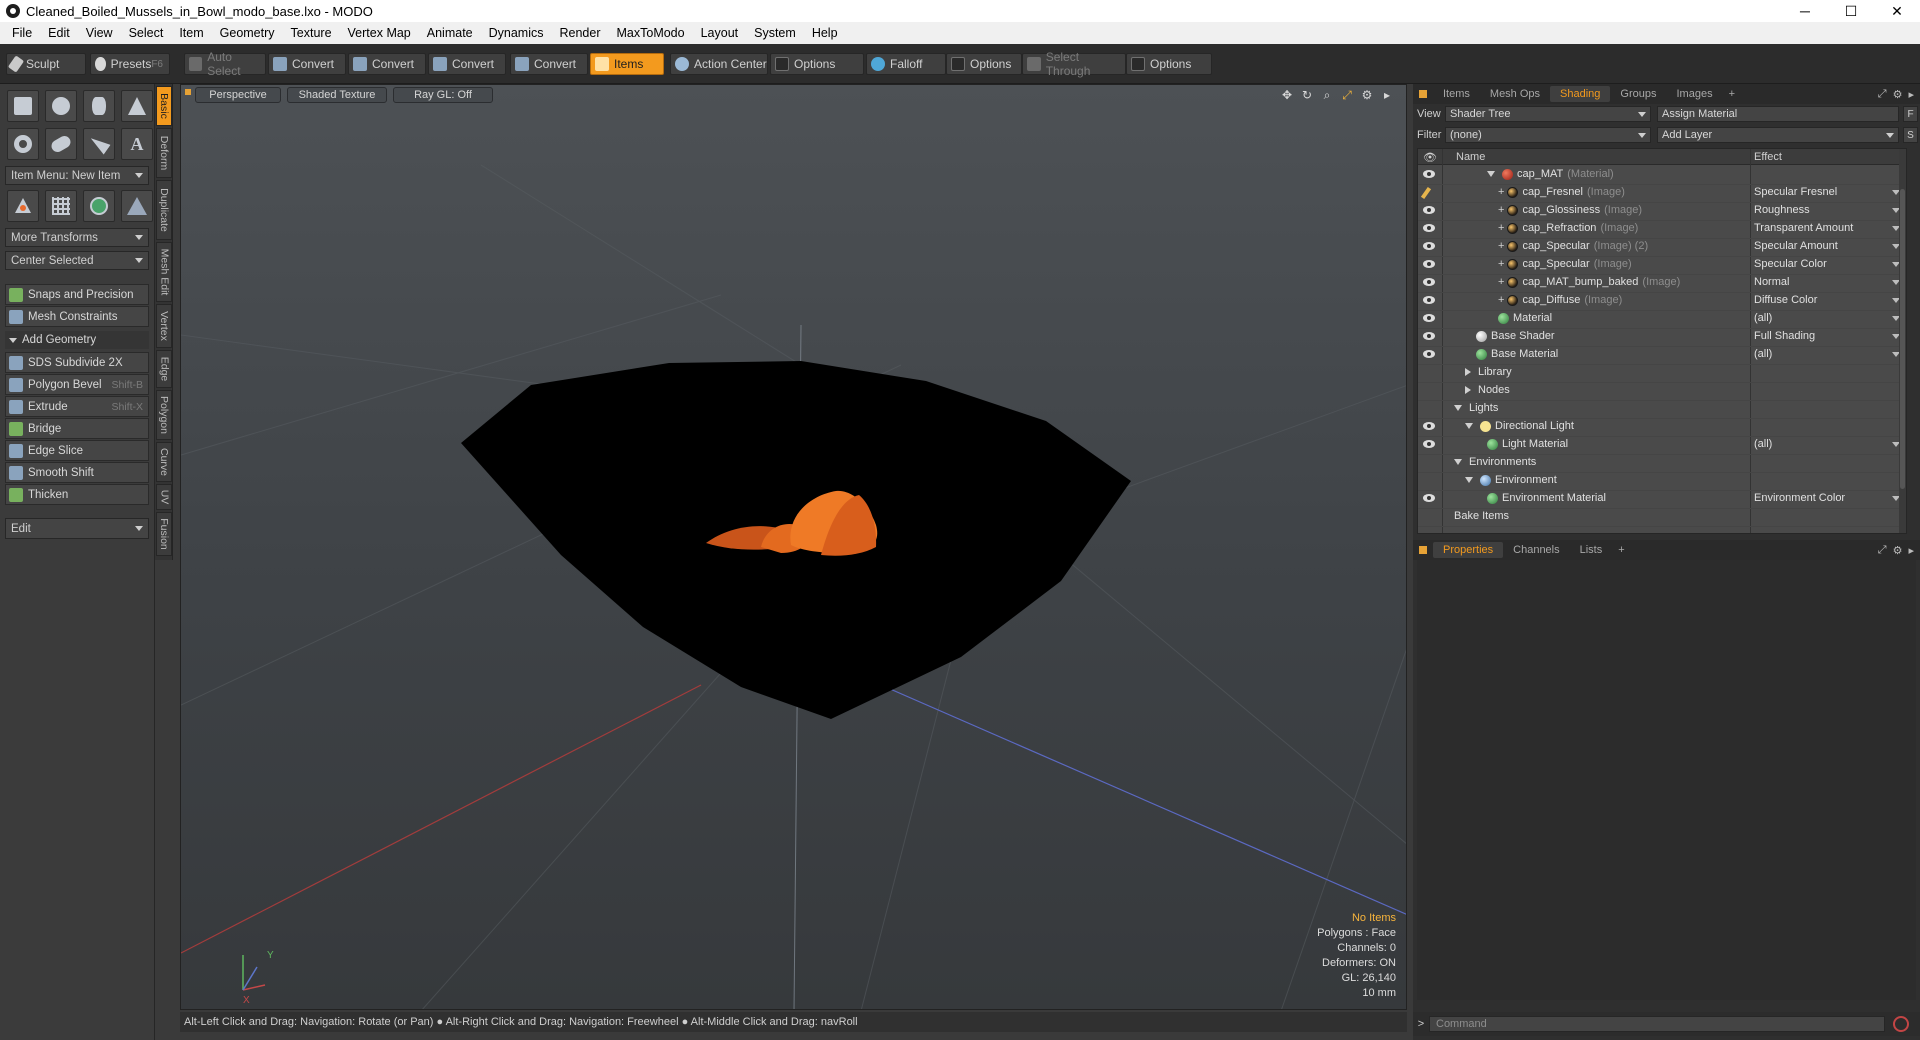 Image resolution: width=1920 pixels, height=1040 pixels. Describe the element at coordinates (137, 106) in the screenshot. I see `cone-tool` at that location.